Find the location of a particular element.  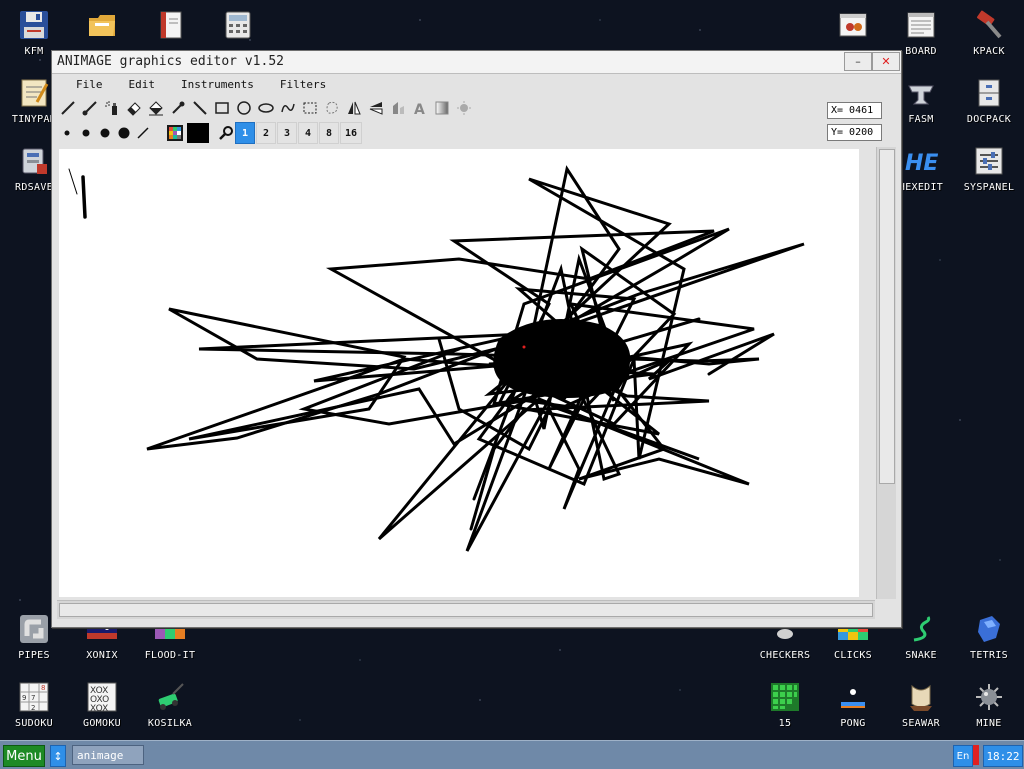

desktop-icon-label: KOSILKA is located at coordinates (170, 723).